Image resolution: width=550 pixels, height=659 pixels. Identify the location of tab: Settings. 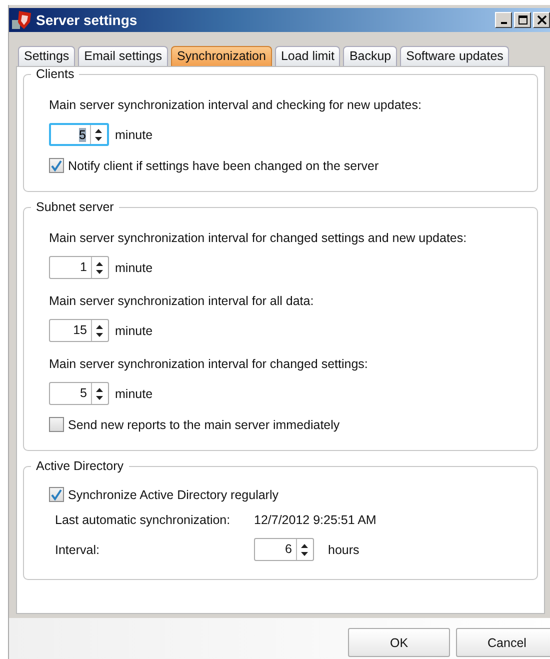
(47, 56).